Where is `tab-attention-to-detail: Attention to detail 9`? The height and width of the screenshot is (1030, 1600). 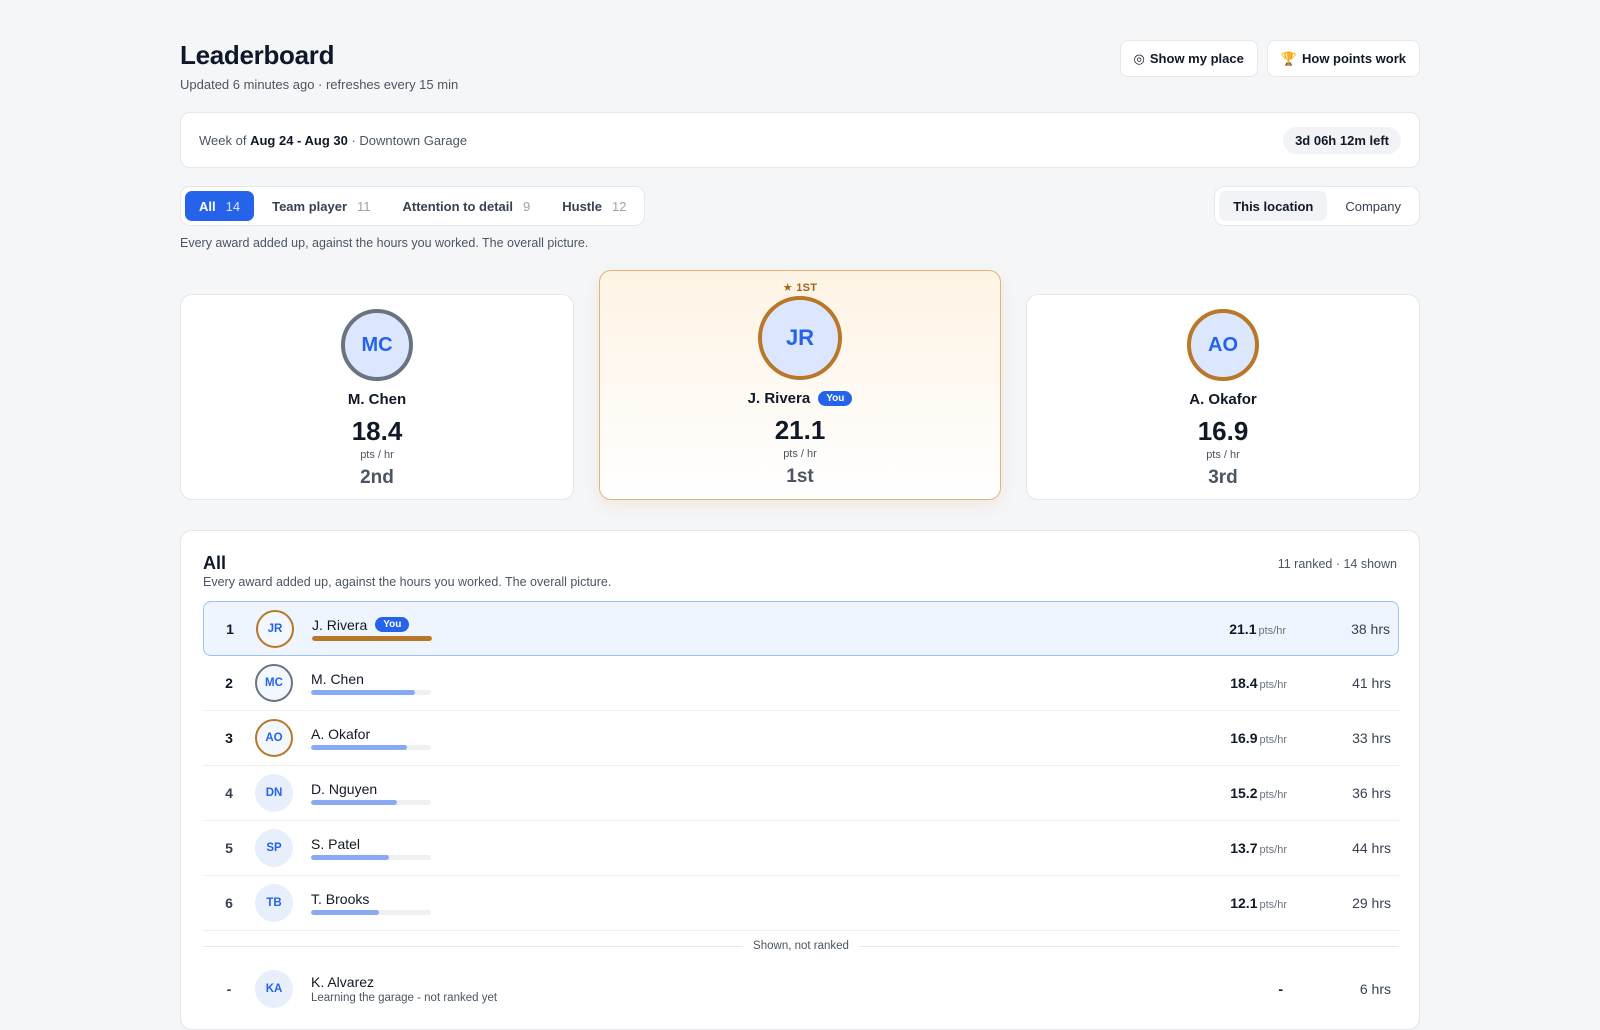
tab-attention-to-detail: Attention to detail 9 is located at coordinates (467, 206).